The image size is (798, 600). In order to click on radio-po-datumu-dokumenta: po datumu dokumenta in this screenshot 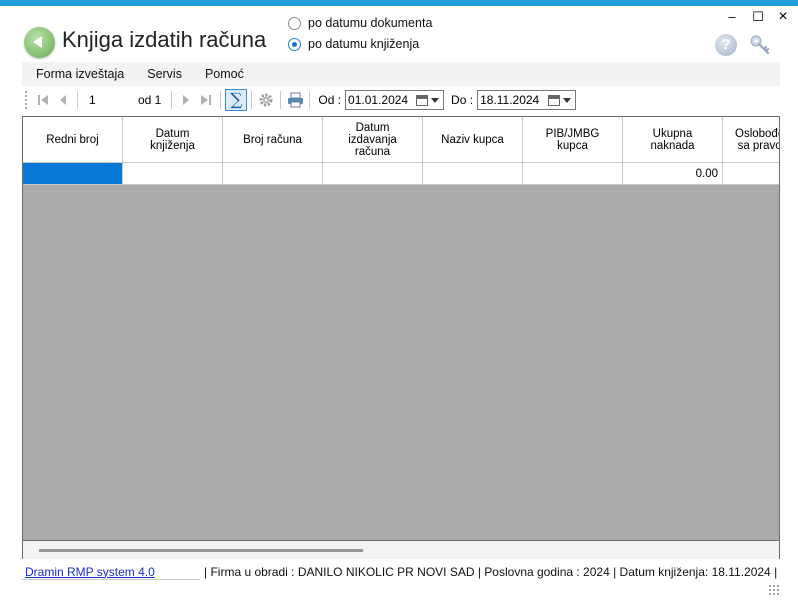, I will do `click(360, 23)`.